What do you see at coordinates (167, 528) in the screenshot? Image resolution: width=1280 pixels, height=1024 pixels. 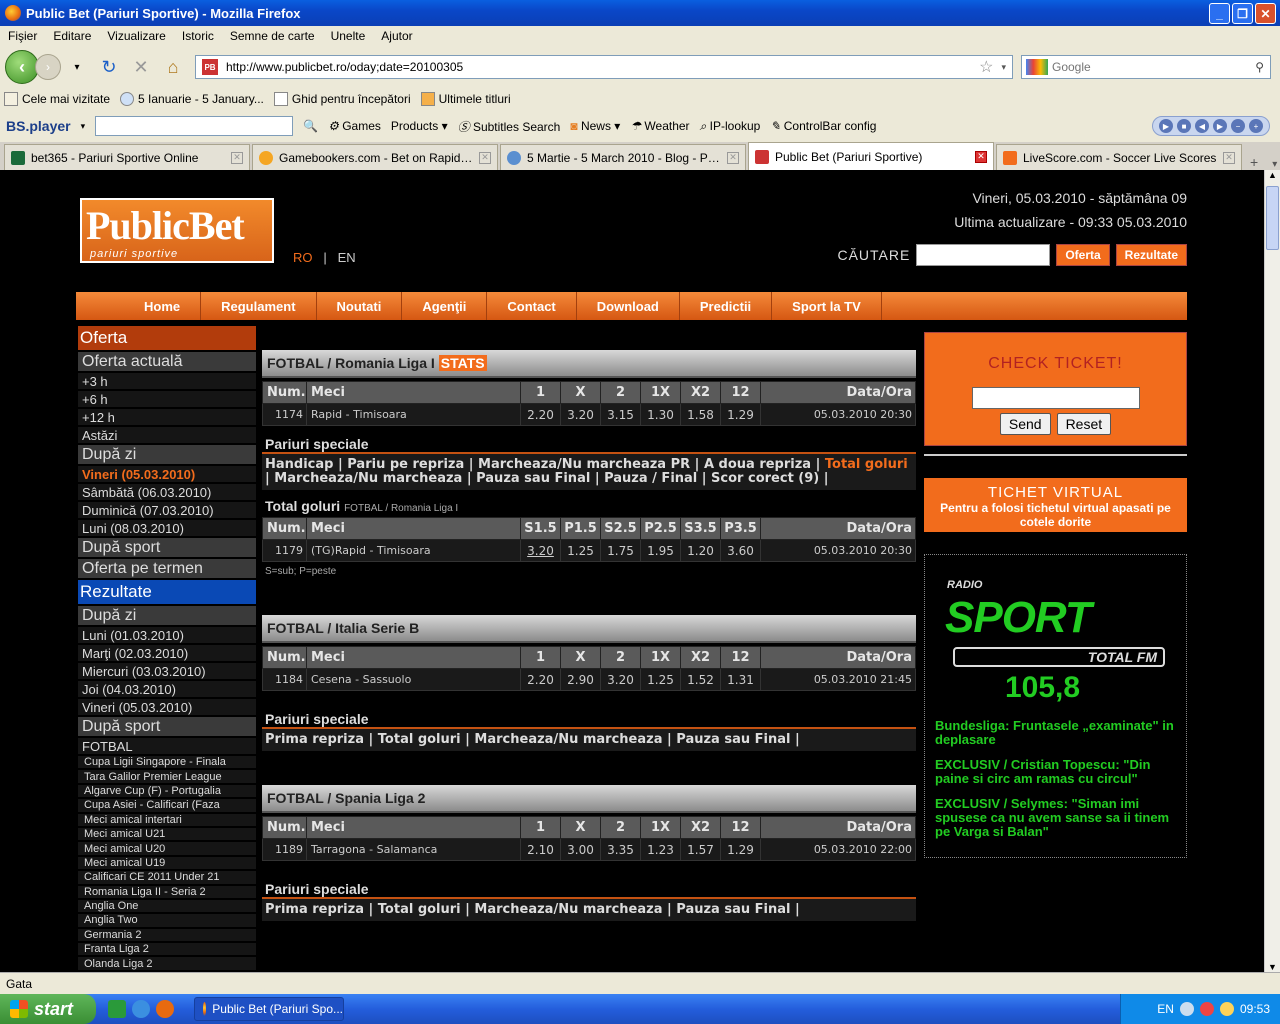 I see `sidebar-day-item: Luni (08.03.2010)` at bounding box center [167, 528].